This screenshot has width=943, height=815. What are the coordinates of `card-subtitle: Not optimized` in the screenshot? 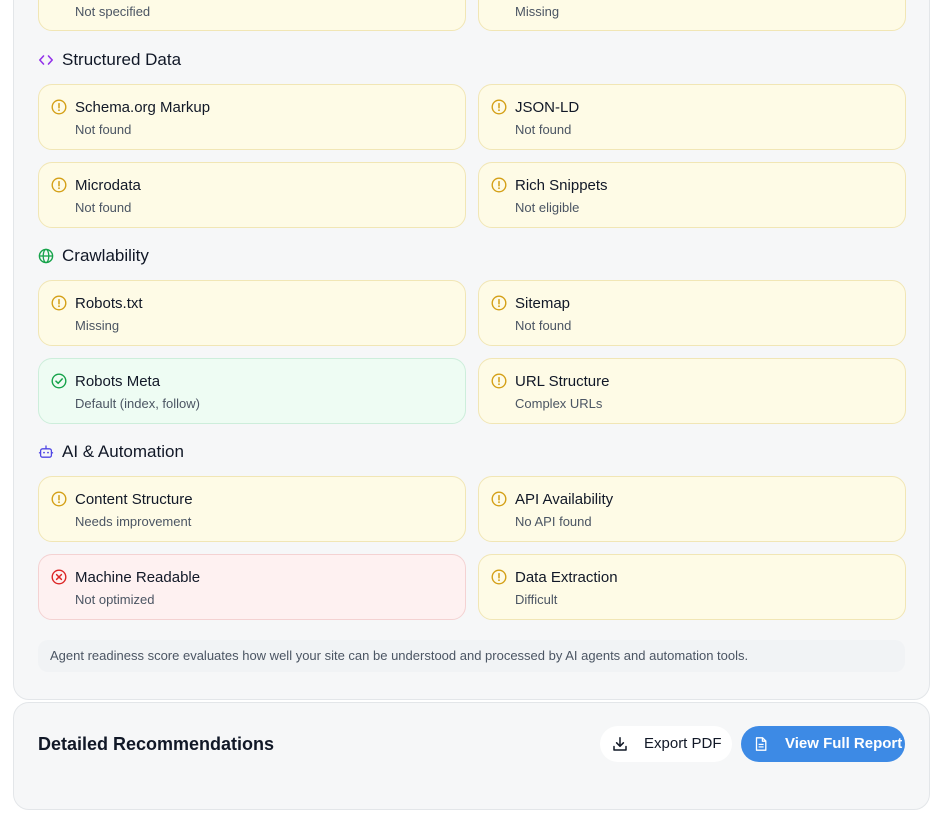 It's located at (115, 599).